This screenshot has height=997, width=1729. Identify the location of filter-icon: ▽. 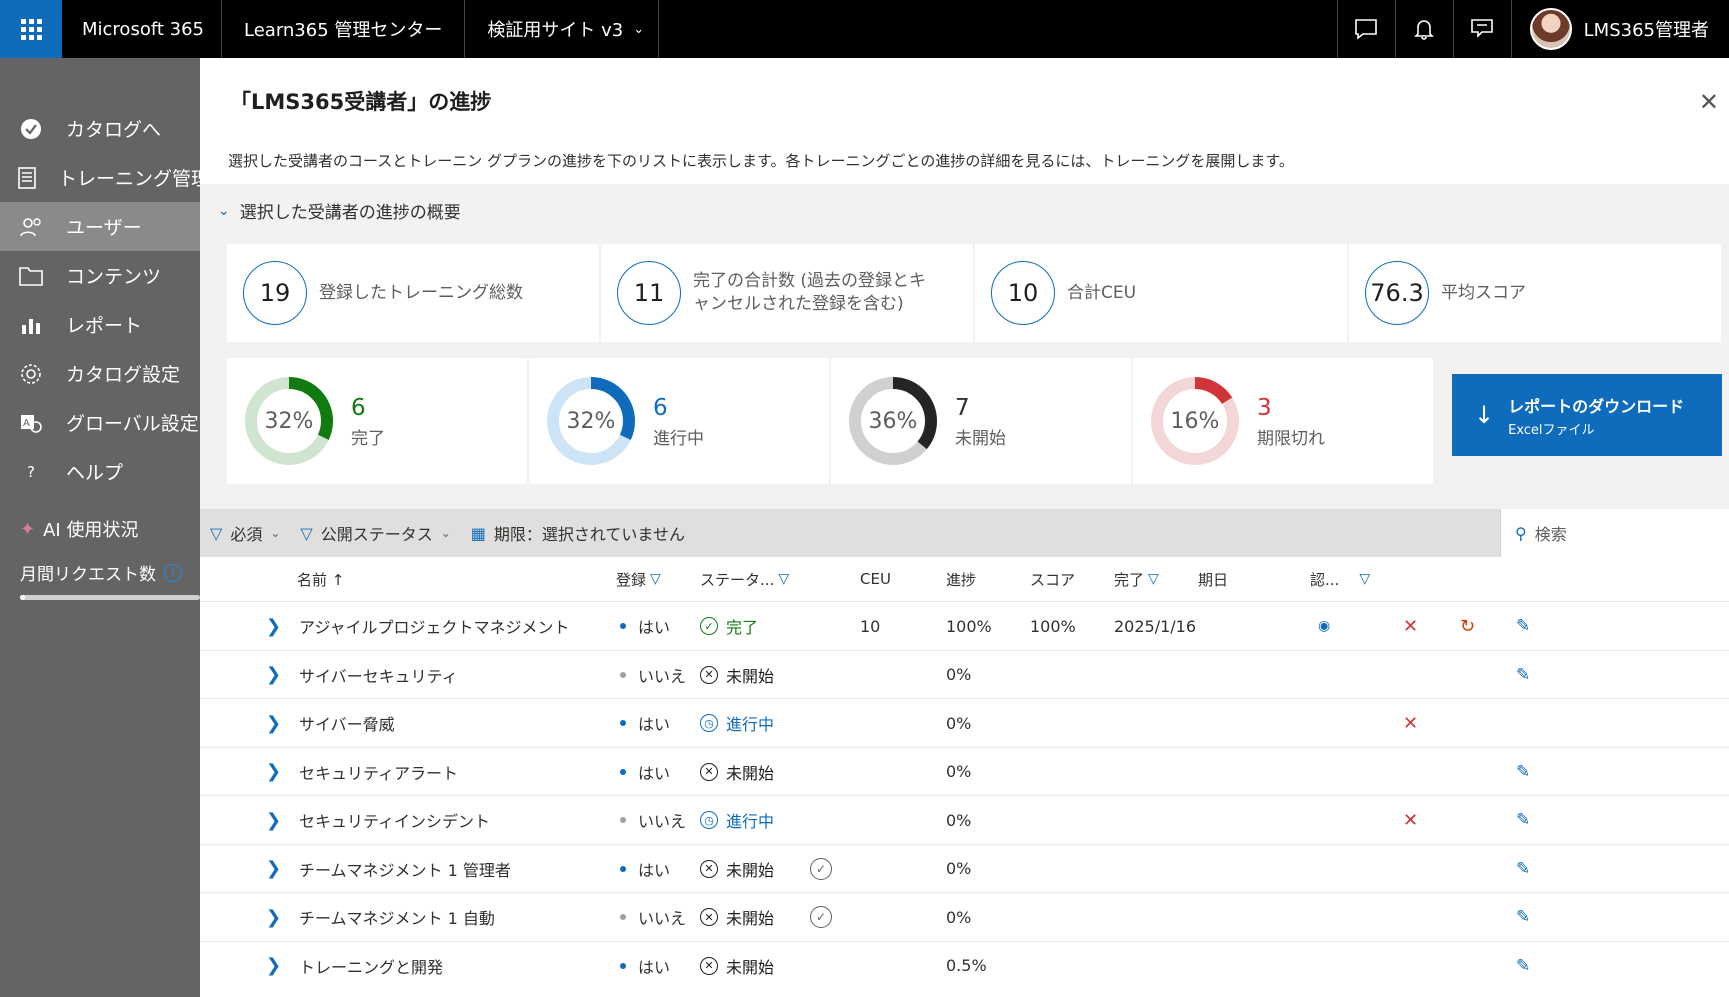
(655, 579).